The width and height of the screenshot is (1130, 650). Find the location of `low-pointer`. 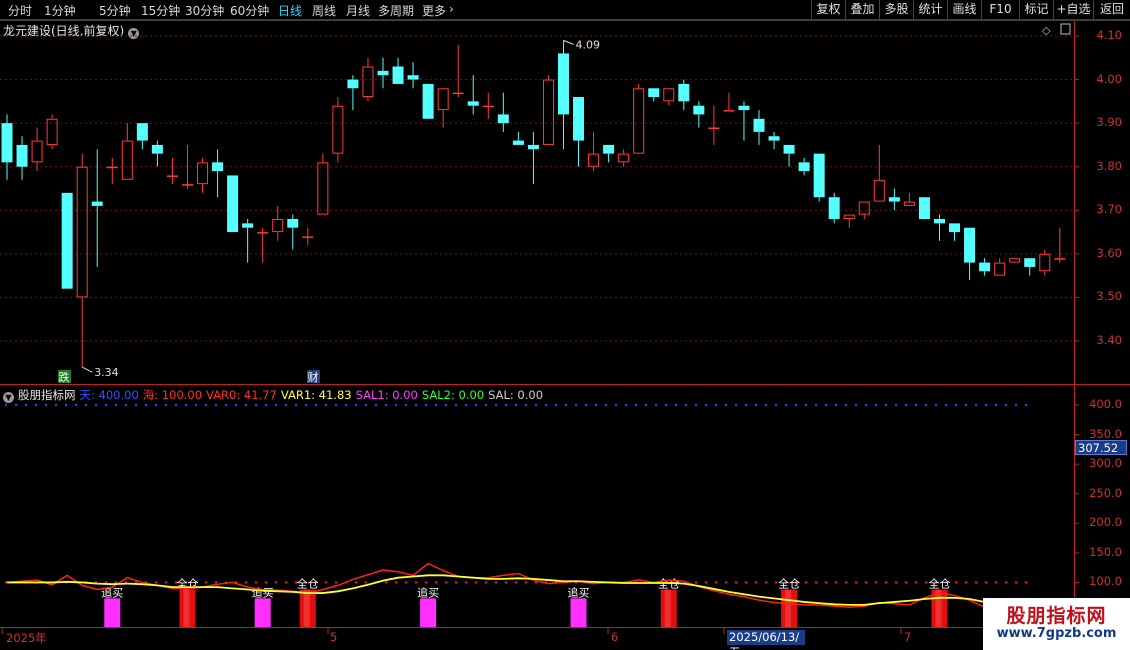

low-pointer is located at coordinates (87, 369).